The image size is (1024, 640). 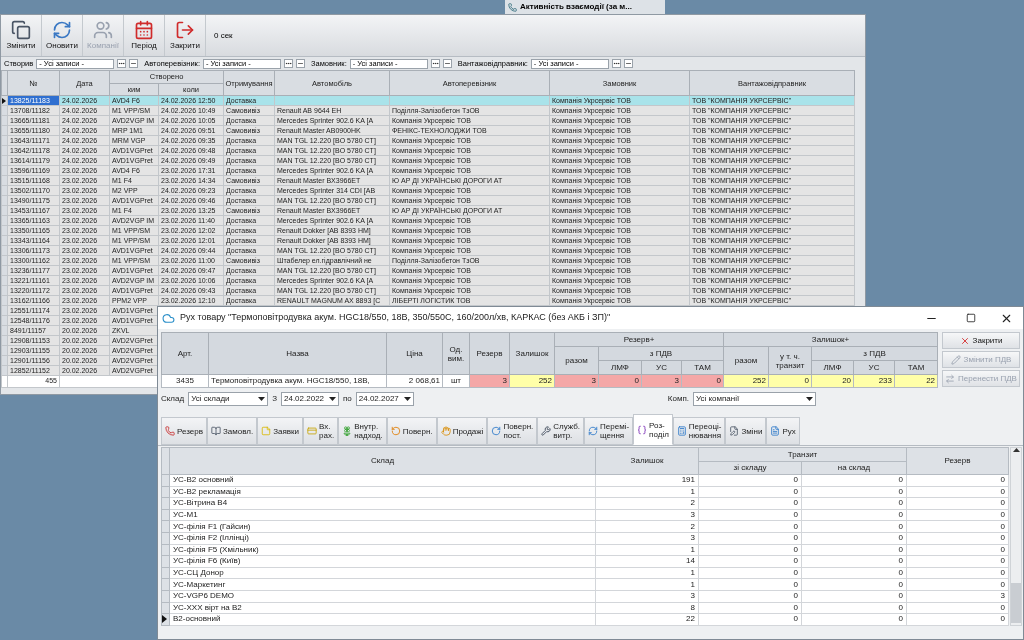 What do you see at coordinates (216, 431) in the screenshot?
I see `book-icon` at bounding box center [216, 431].